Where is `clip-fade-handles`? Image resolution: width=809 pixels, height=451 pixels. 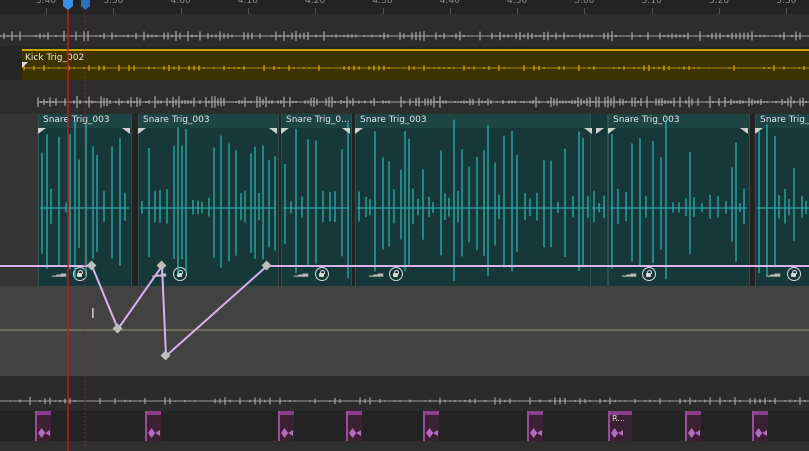
clip-fade-handles is located at coordinates (400, 131).